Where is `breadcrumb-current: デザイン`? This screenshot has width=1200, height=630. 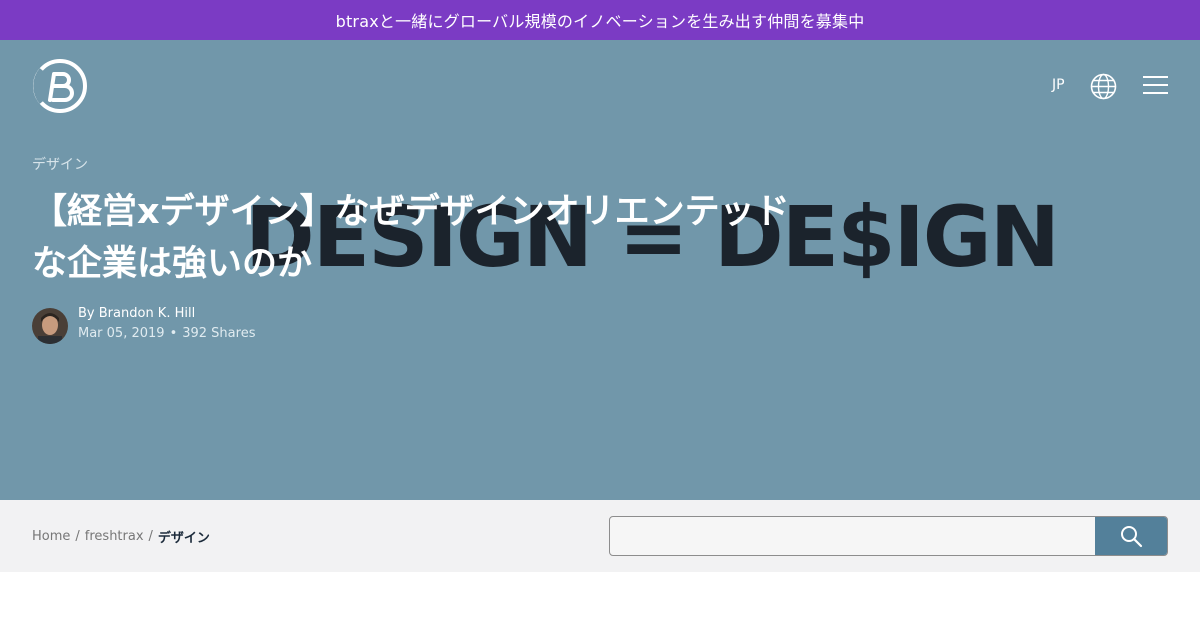
breadcrumb-current: デザイン is located at coordinates (183, 538).